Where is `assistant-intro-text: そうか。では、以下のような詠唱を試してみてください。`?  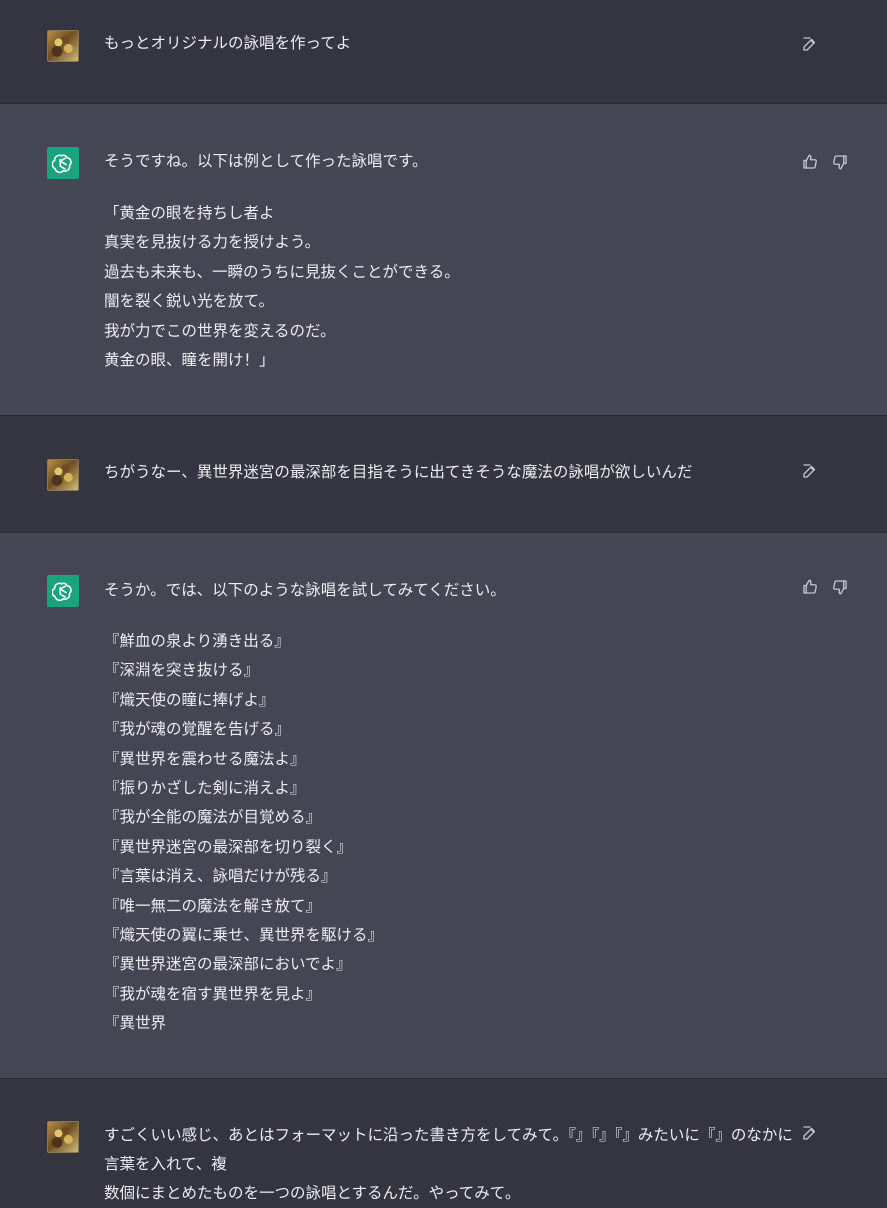
assistant-intro-text: そうか。では、以下のような詠唱を試してみてください。 is located at coordinates (305, 590).